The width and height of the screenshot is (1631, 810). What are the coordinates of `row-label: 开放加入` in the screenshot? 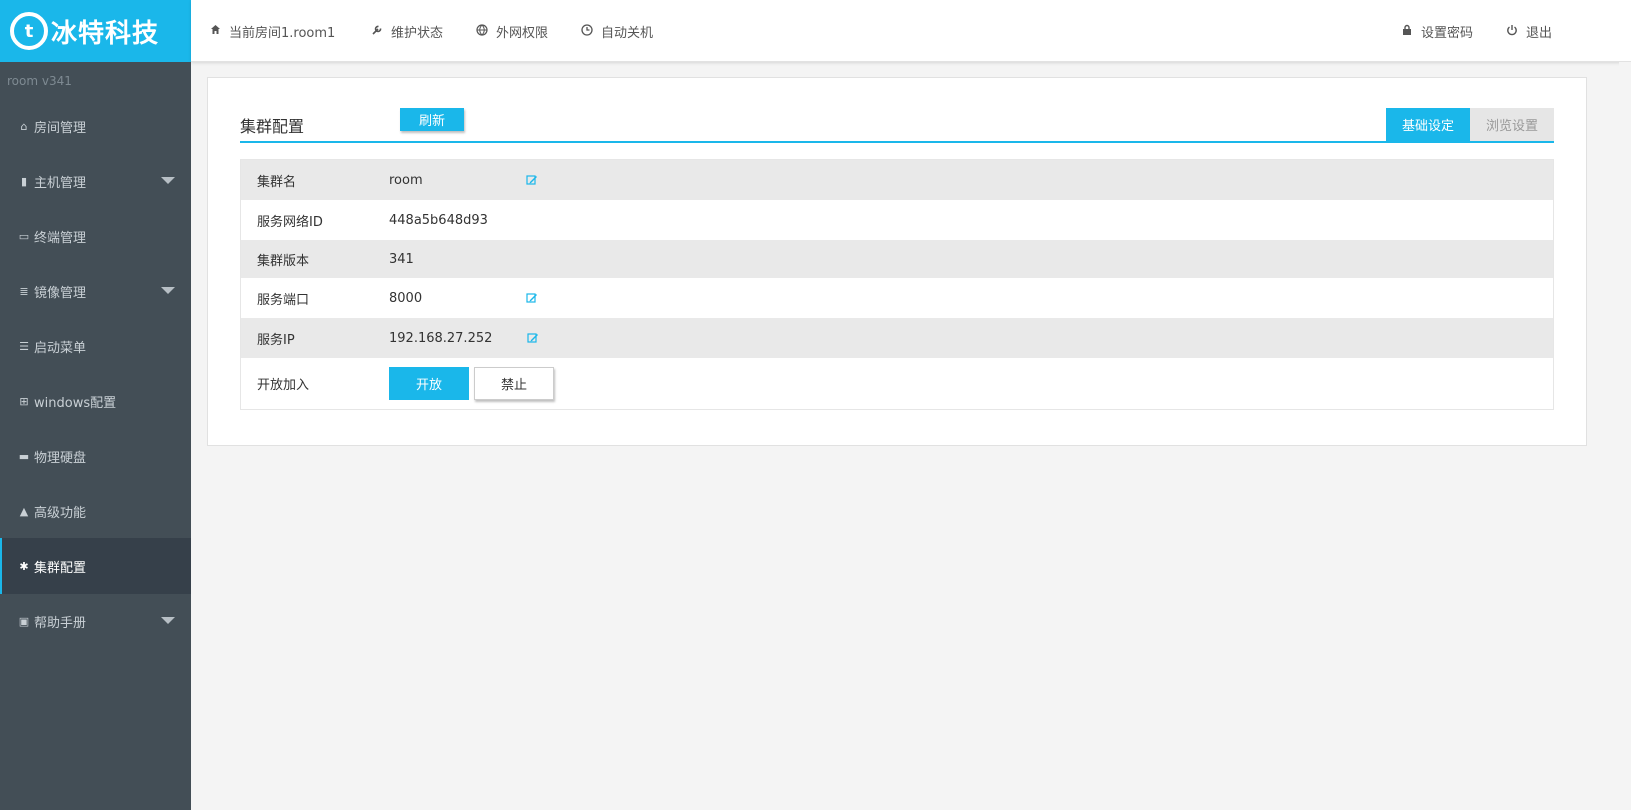 It's located at (283, 385).